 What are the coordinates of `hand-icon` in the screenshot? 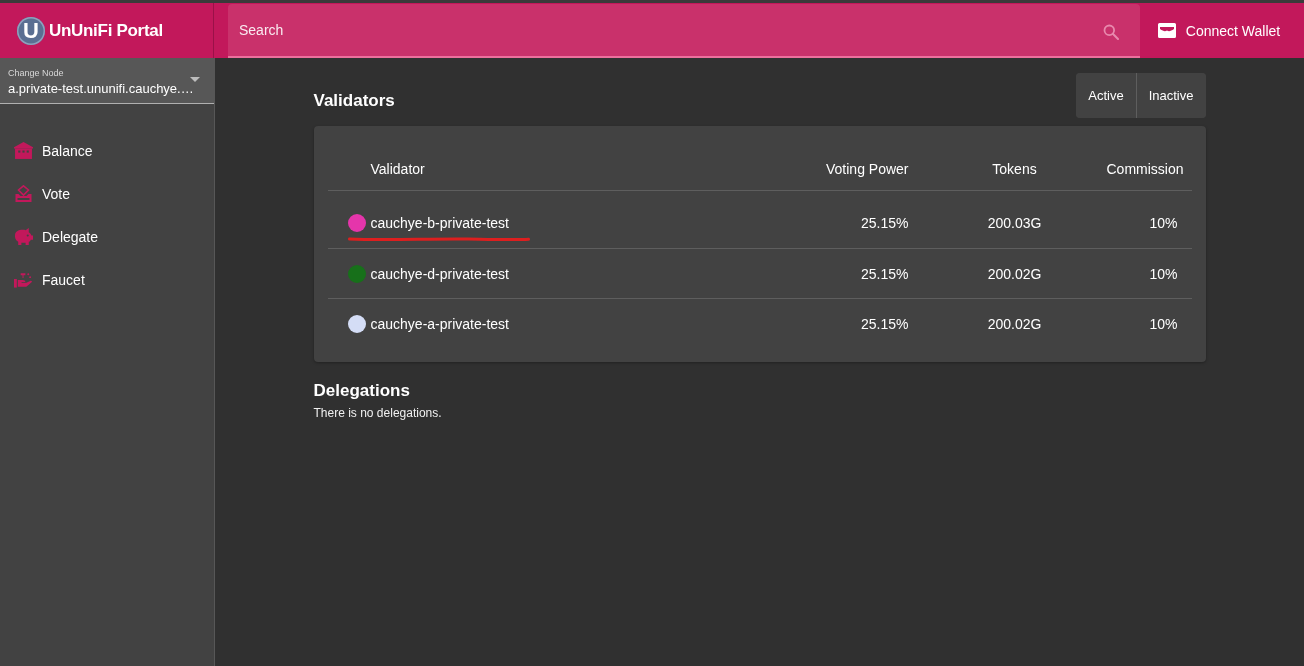 It's located at (23, 279).